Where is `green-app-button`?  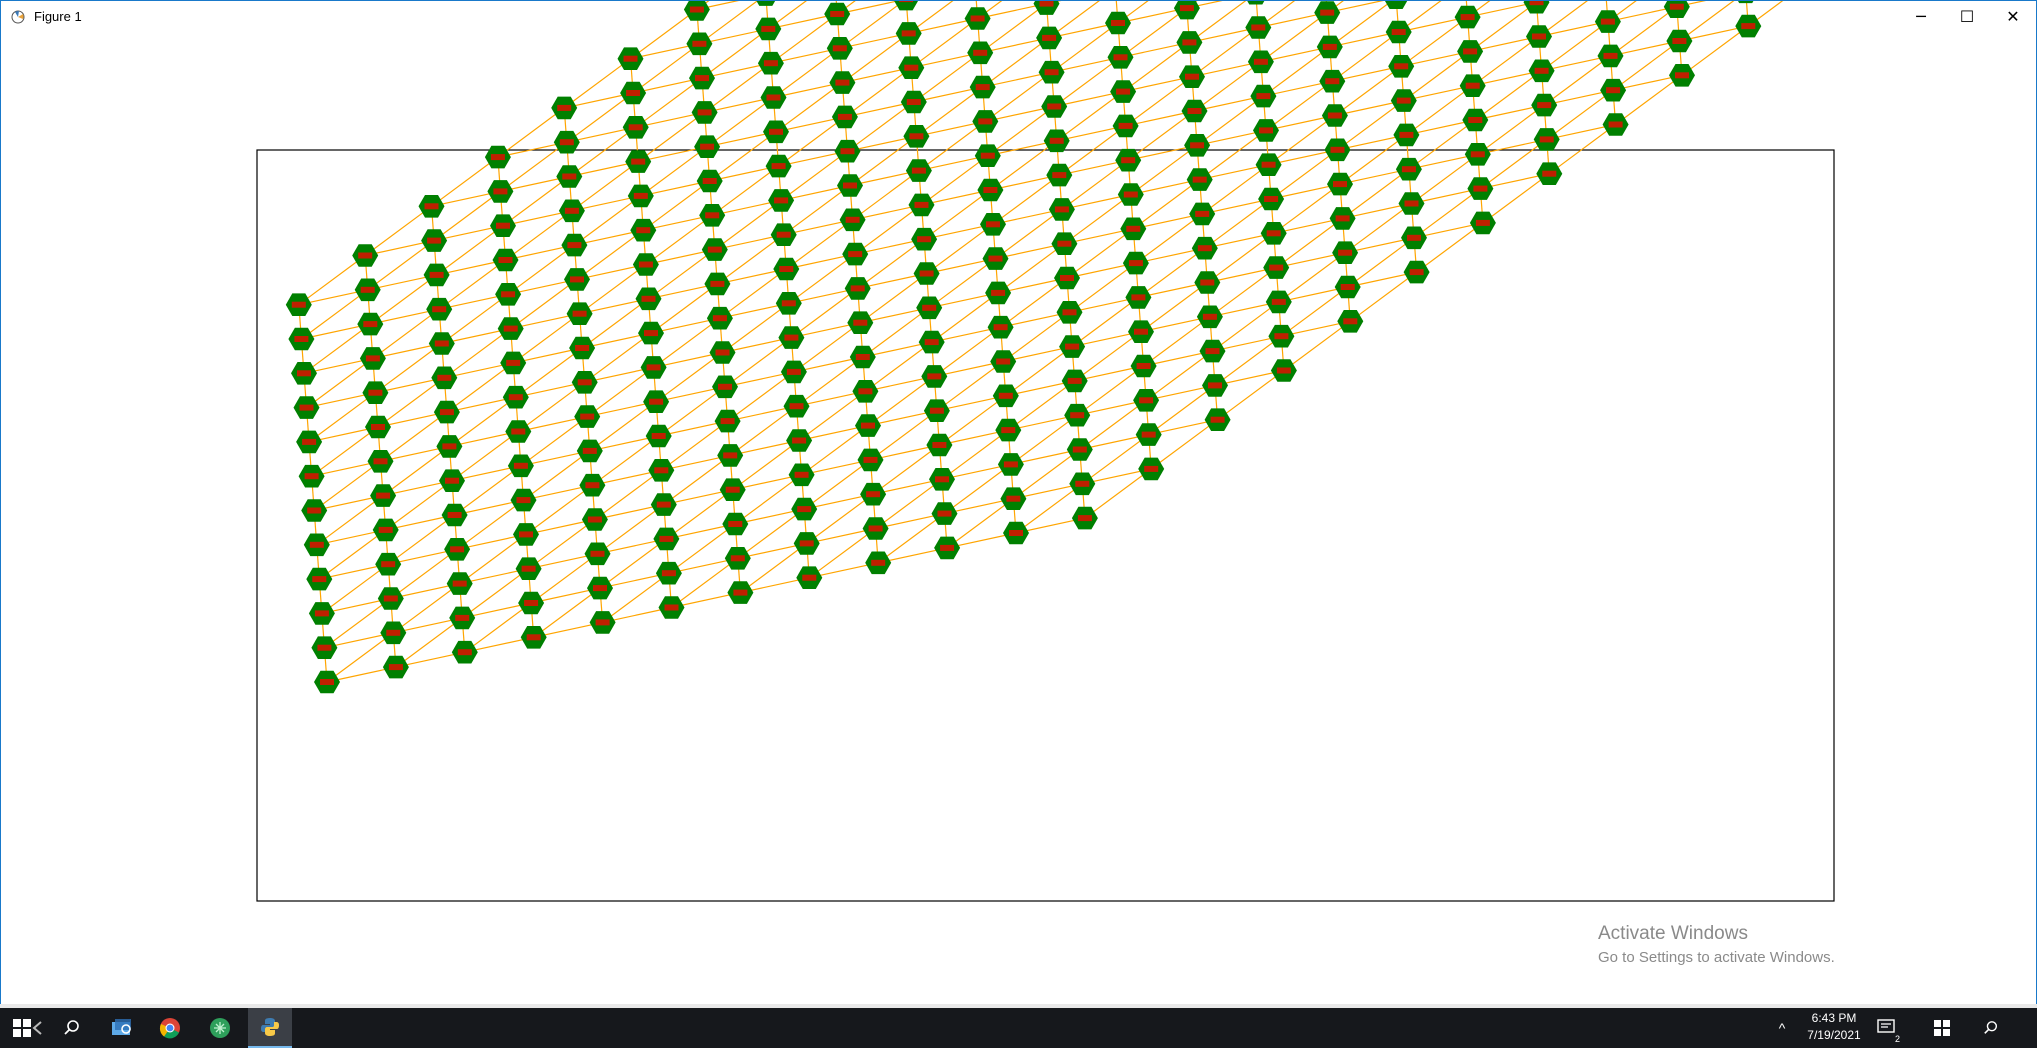 green-app-button is located at coordinates (220, 1028).